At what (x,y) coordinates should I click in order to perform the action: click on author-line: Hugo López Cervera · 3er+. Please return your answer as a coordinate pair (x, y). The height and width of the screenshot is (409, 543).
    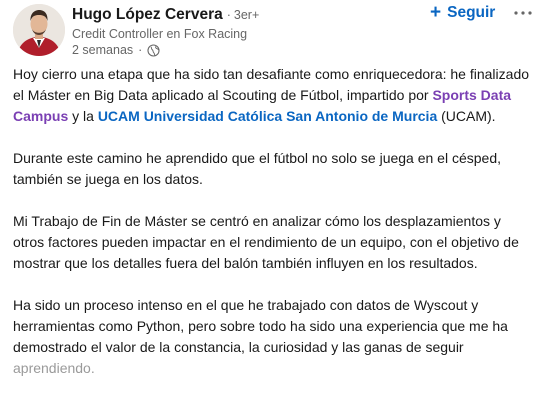
    Looking at the image, I should click on (165, 15).